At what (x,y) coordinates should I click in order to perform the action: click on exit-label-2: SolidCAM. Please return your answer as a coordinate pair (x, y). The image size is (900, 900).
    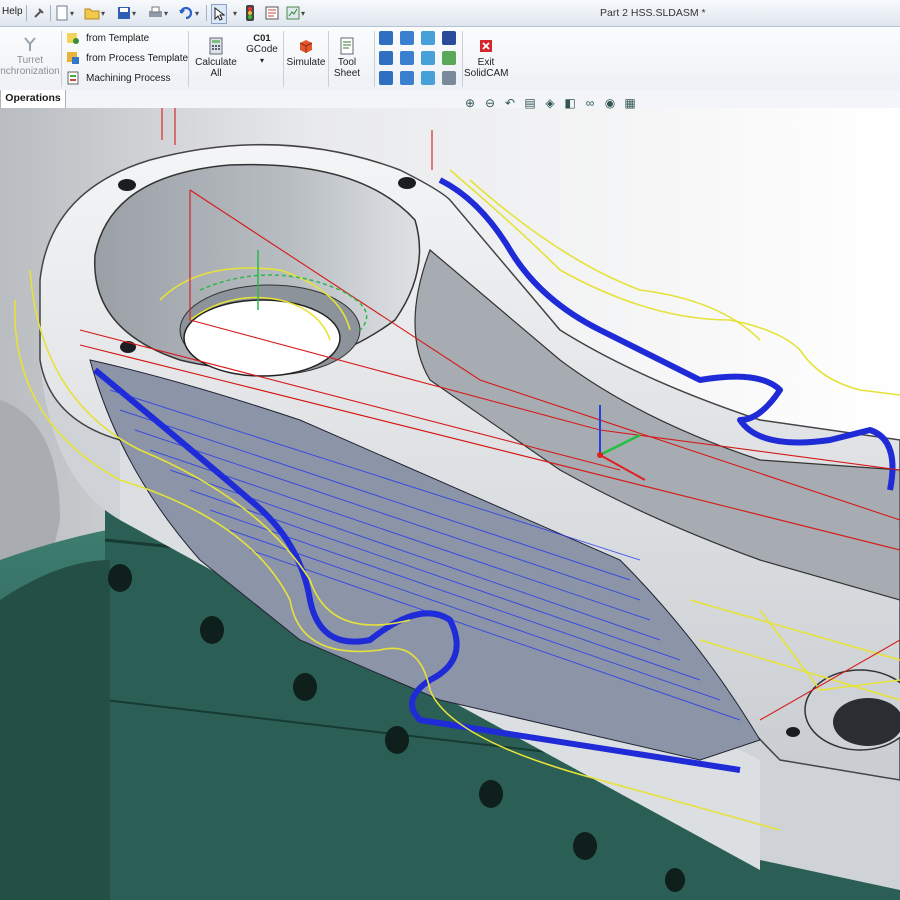
    Looking at the image, I should click on (486, 73).